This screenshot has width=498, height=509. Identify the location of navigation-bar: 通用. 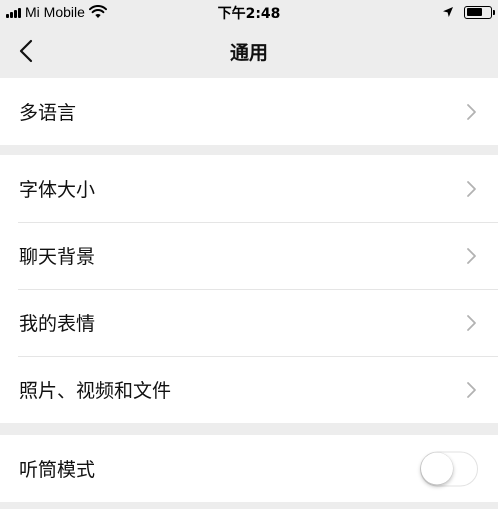
(249, 51).